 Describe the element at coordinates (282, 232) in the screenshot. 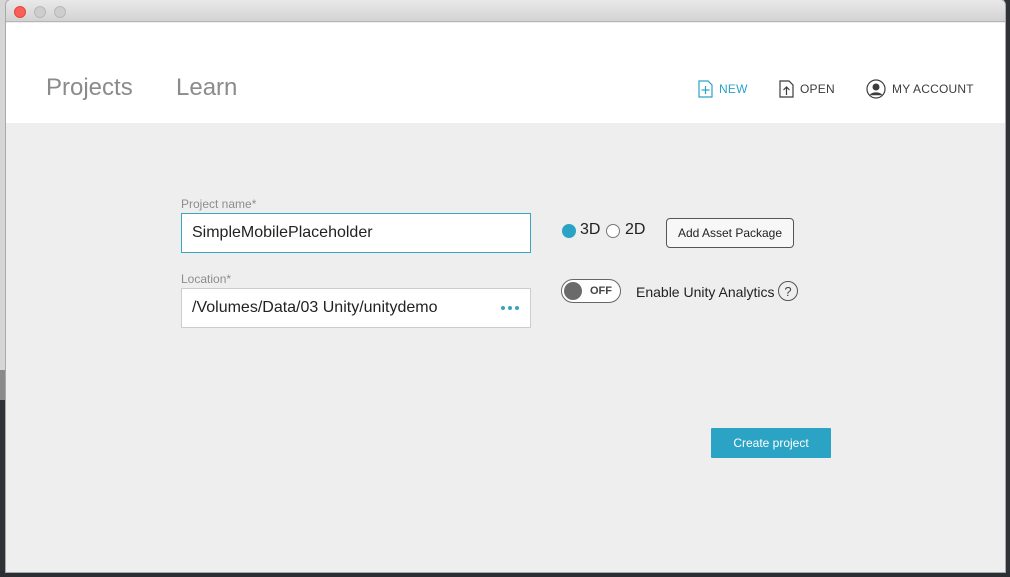

I see `project-name-value: SimpleMobilePlaceholder` at that location.